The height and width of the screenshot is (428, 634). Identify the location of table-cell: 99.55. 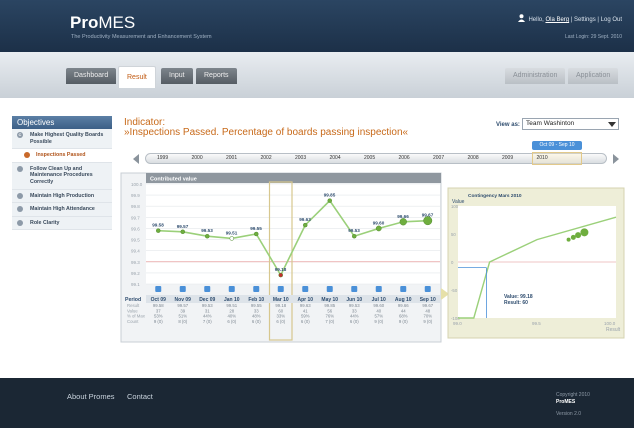
(256, 305).